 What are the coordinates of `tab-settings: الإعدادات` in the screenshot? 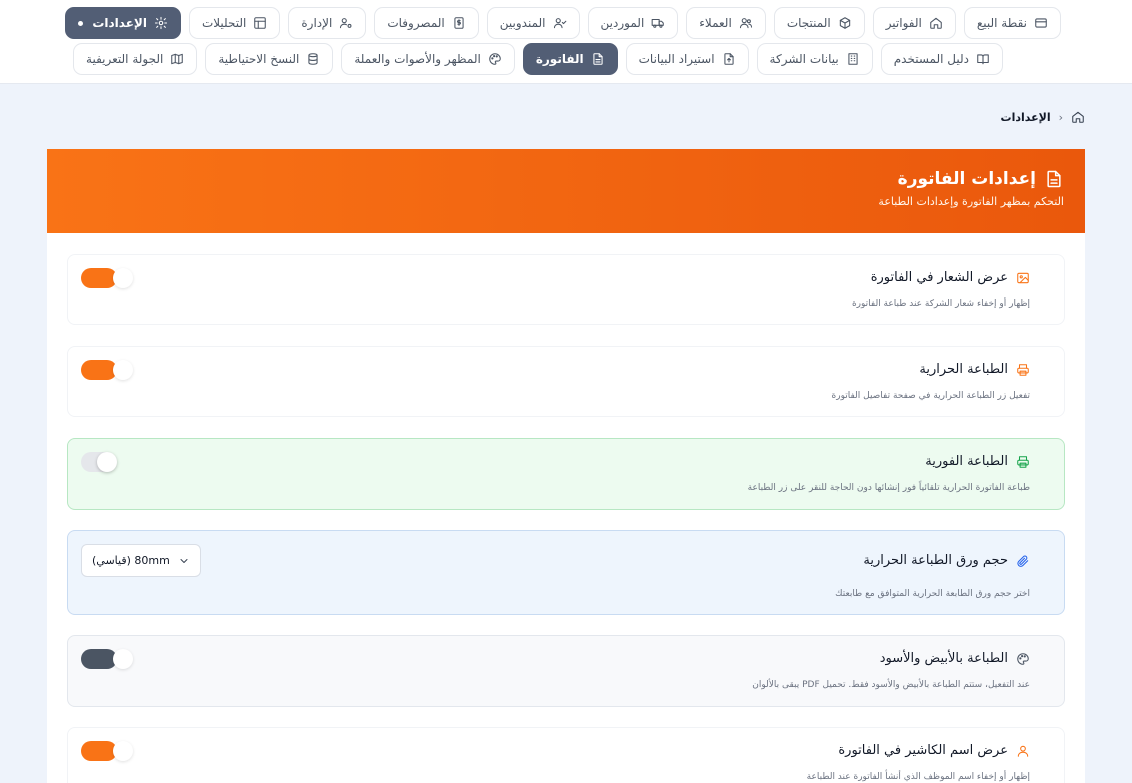 It's located at (123, 23).